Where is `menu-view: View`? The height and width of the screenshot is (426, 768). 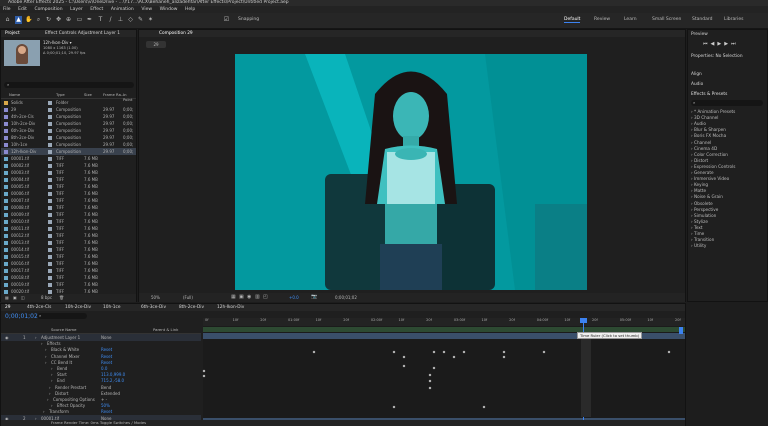
menu-view: View is located at coordinates (146, 9).